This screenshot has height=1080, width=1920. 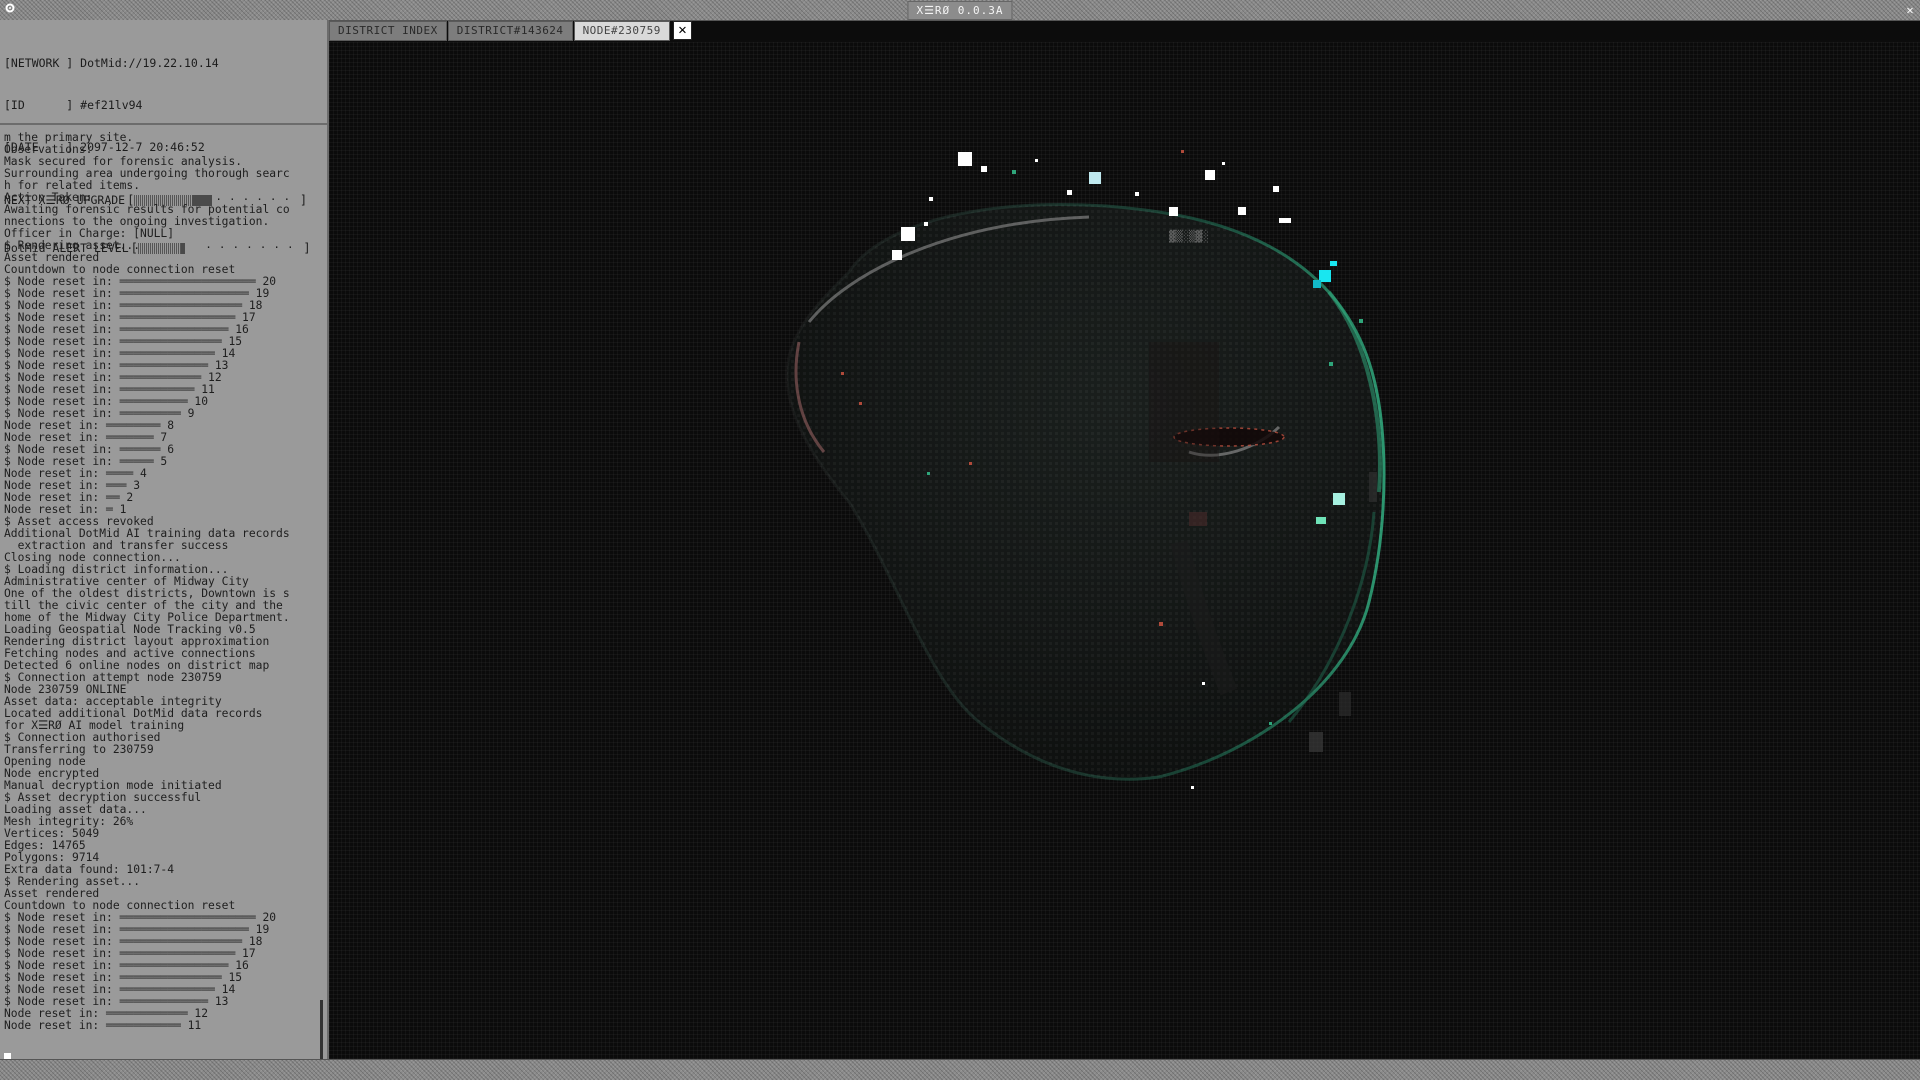 What do you see at coordinates (103, 1025) in the screenshot?
I see `log-line: Node reset in: ═══════════ 11` at bounding box center [103, 1025].